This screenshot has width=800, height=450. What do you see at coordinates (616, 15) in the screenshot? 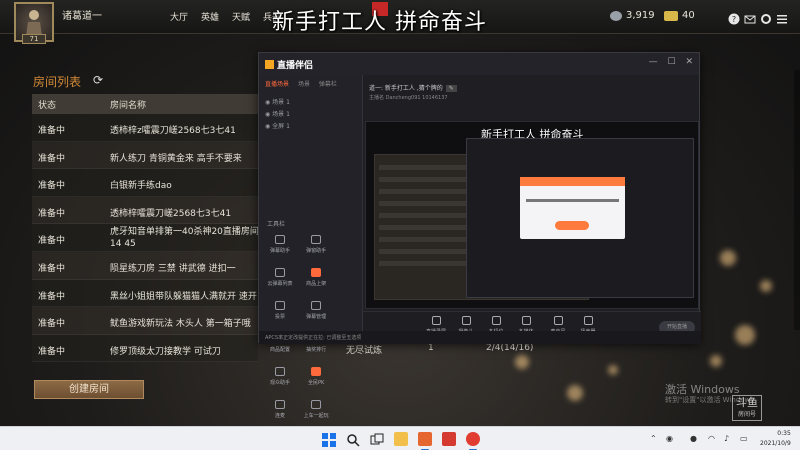
I see `coin-icon` at bounding box center [616, 15].